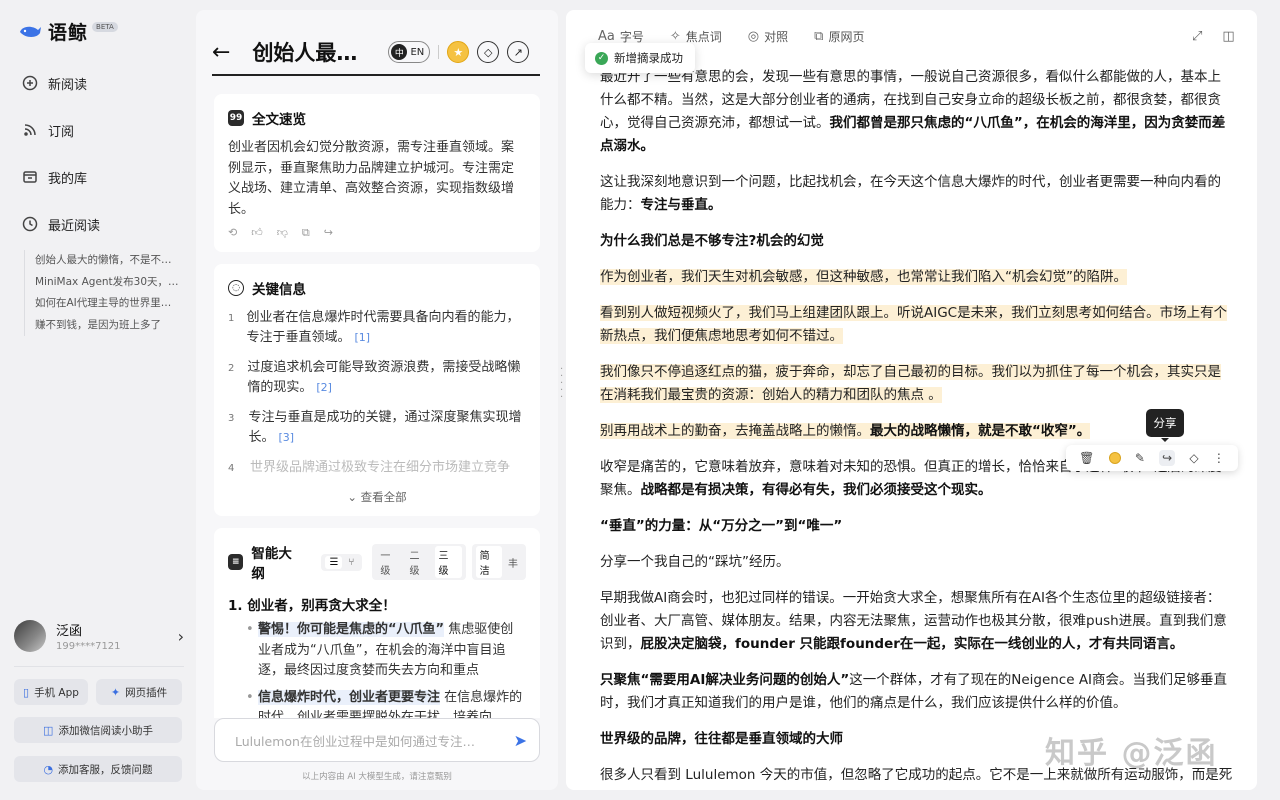 The width and height of the screenshot is (1280, 800). What do you see at coordinates (399, 52) in the screenshot?
I see `lang-zh: 中` at bounding box center [399, 52].